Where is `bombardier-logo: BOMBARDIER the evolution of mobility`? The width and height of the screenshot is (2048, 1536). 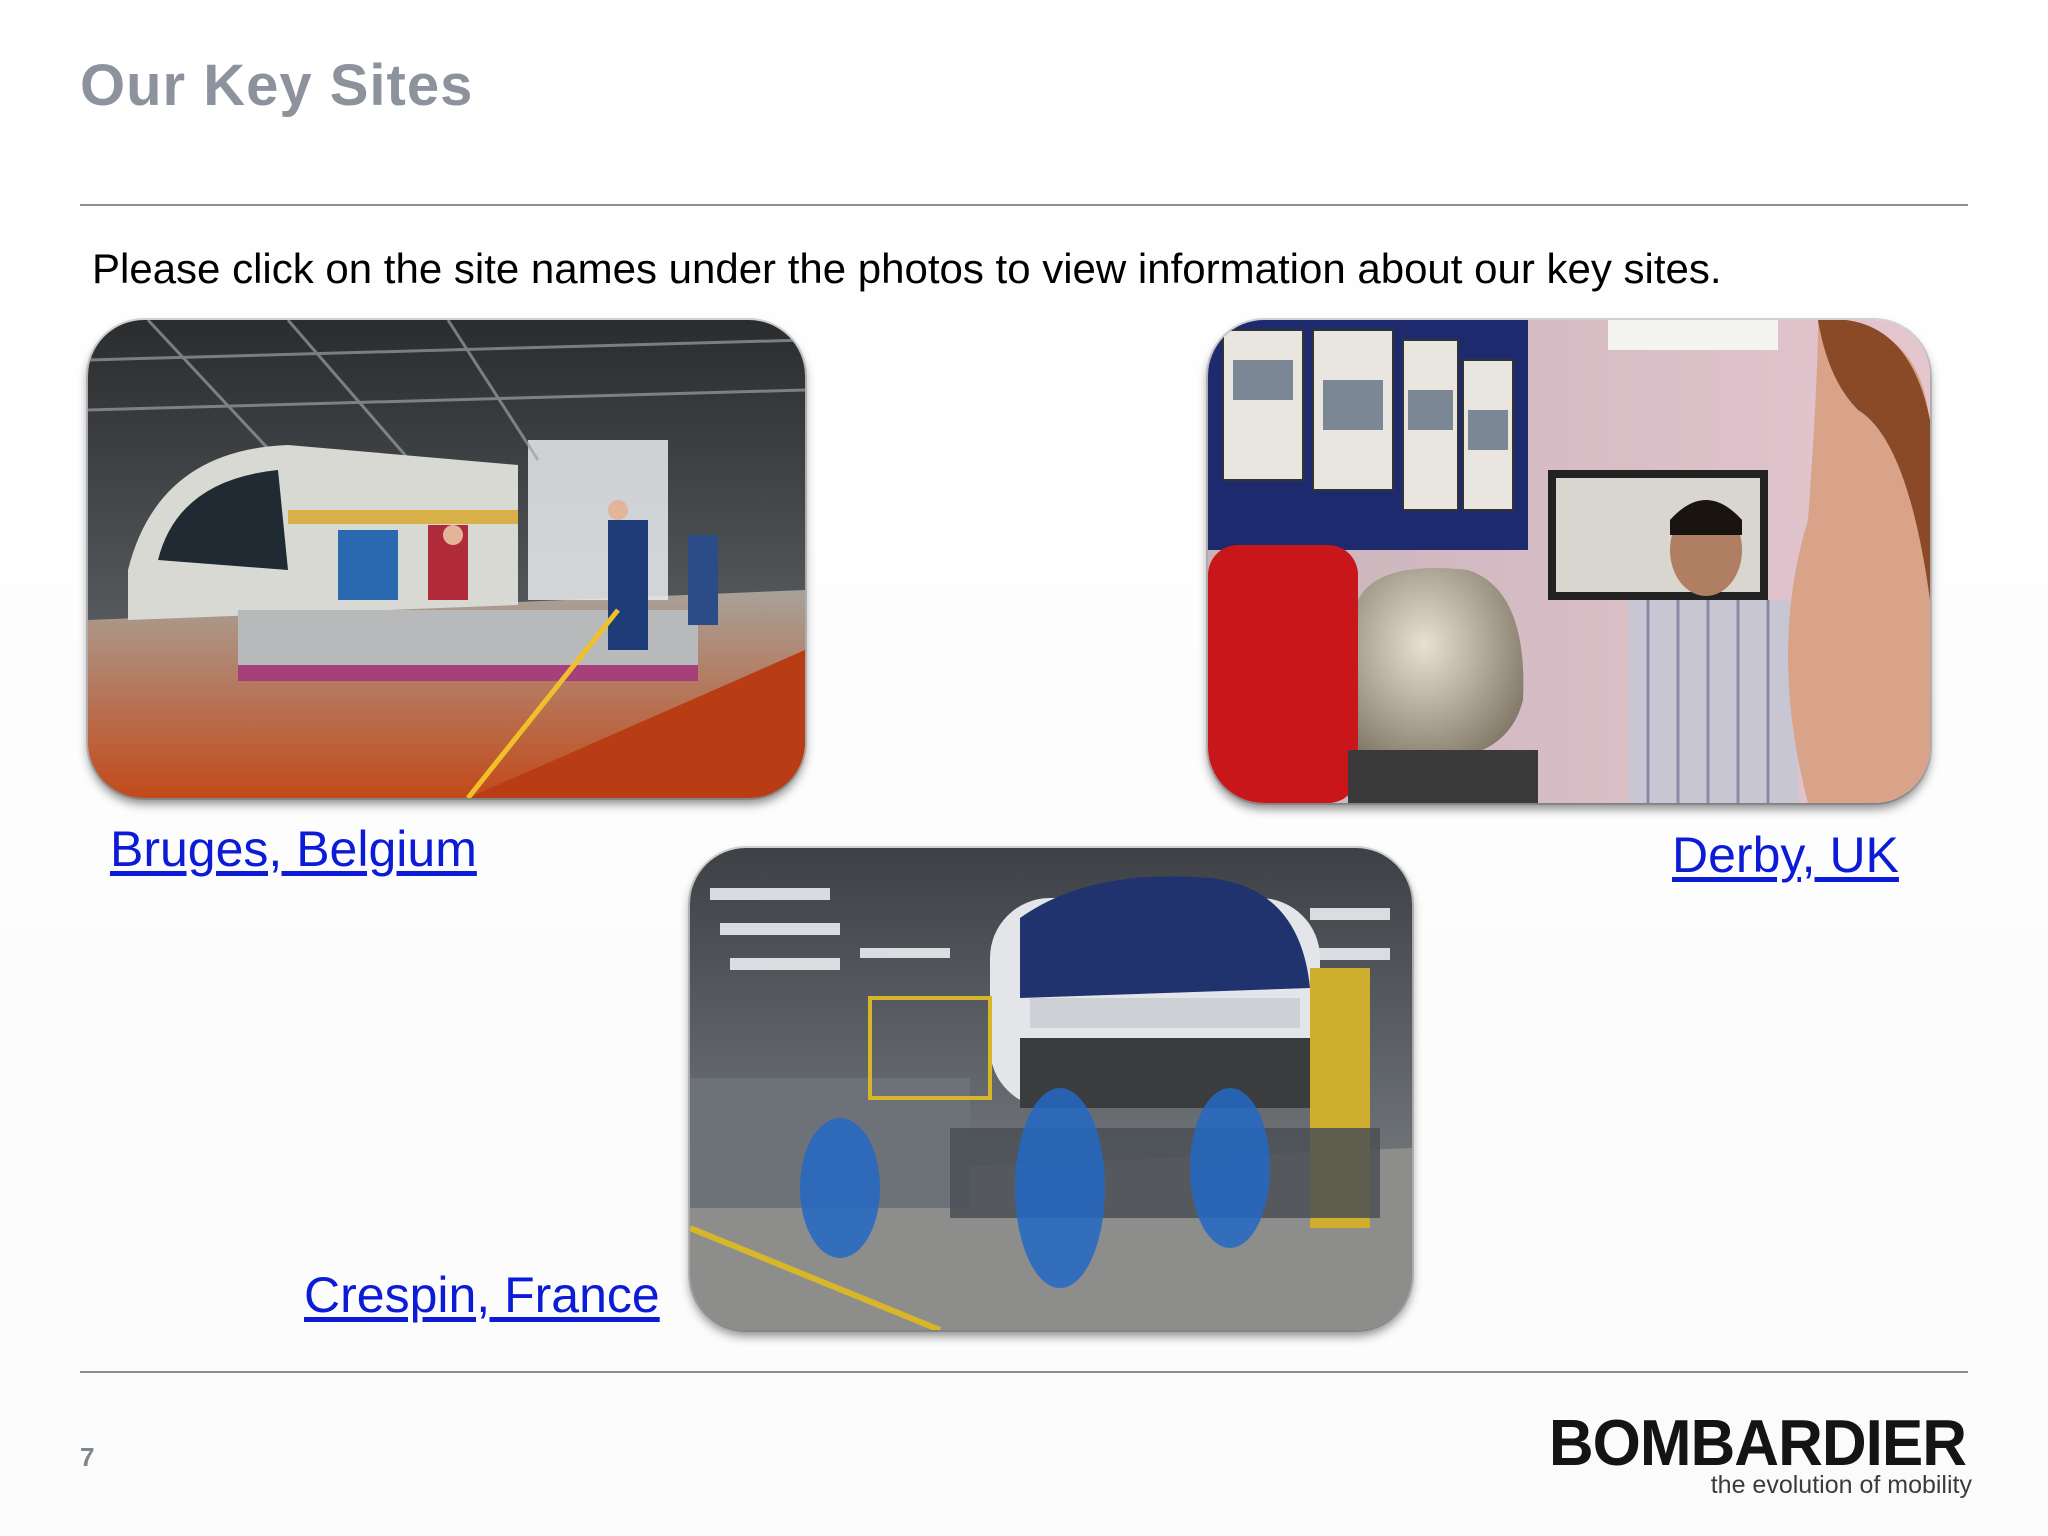
bombardier-logo: BOMBARDIER the evolution of mobility is located at coordinates (1760, 1453).